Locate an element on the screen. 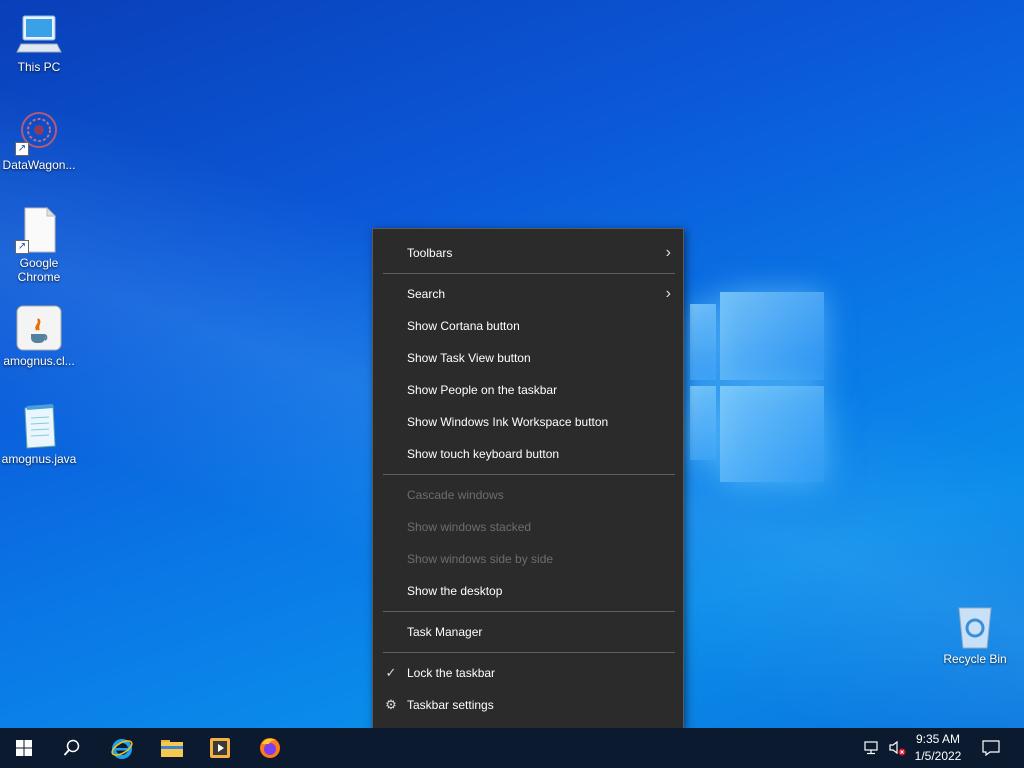  media-player-icon is located at coordinates (220, 748).